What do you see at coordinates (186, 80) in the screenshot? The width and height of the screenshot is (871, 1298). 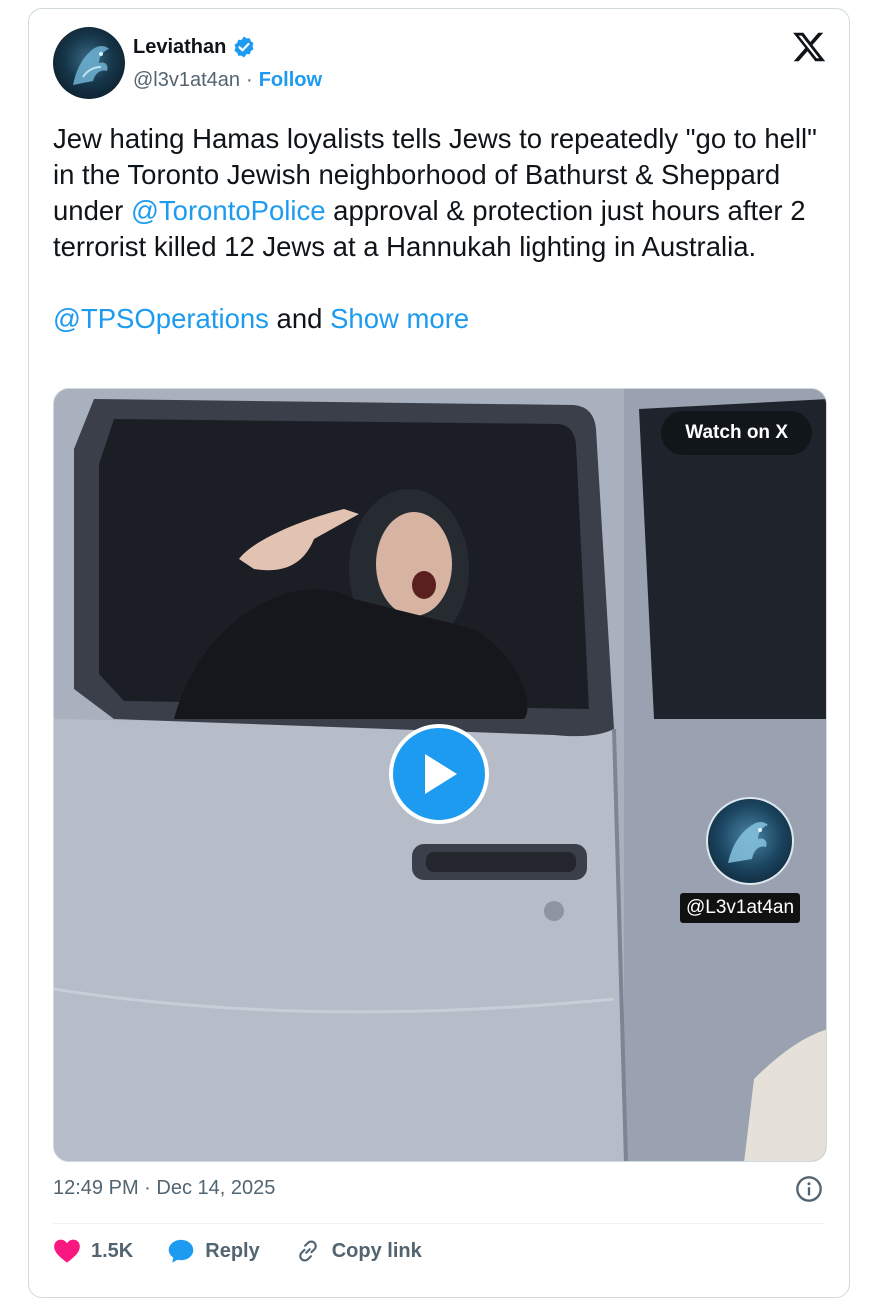 I see `author-handle: @l3v1at4an` at bounding box center [186, 80].